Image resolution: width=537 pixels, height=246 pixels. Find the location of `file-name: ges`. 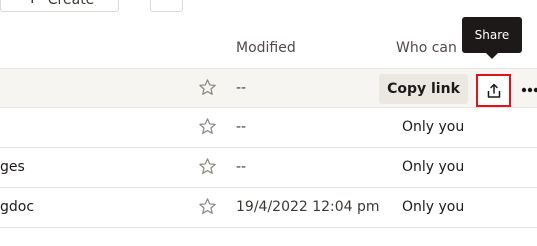

file-name: ges is located at coordinates (12, 167).